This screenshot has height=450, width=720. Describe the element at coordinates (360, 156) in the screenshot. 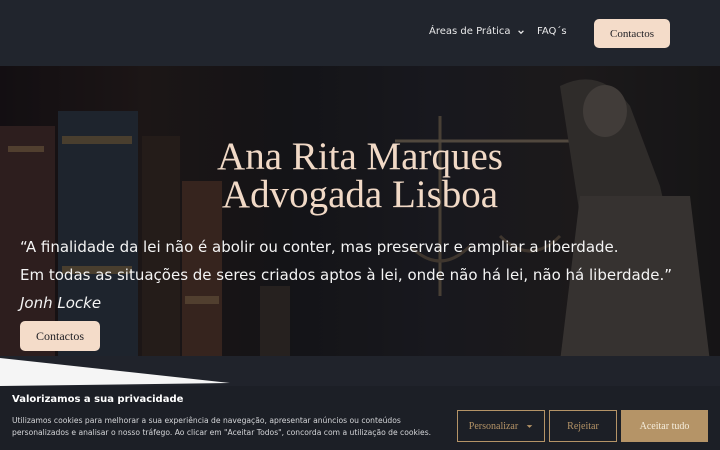

I see `hero-title-line-1: Ana Rita Marques` at that location.